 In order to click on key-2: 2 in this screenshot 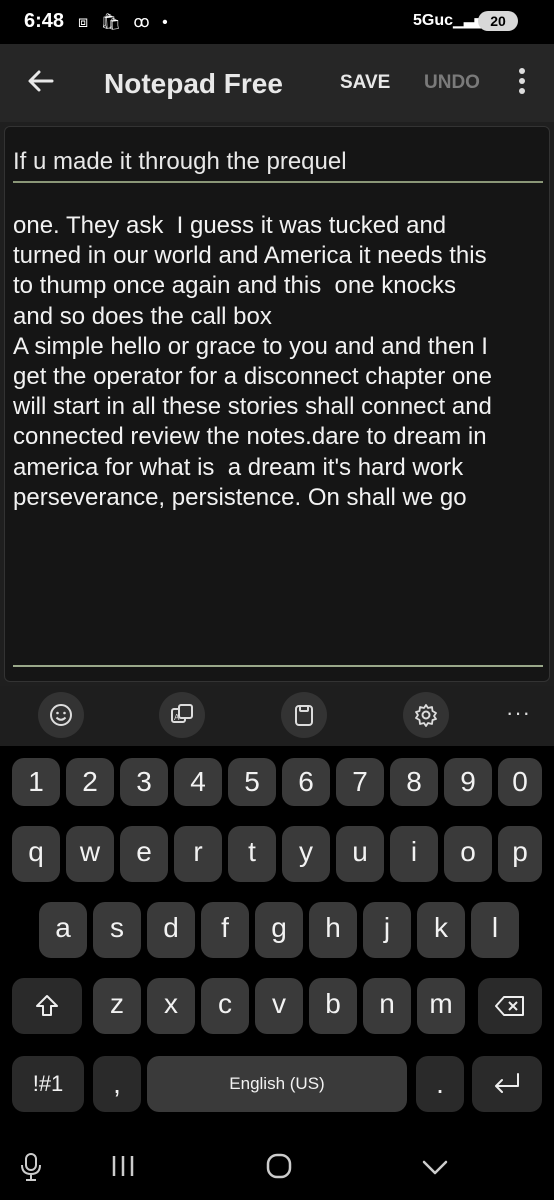, I will do `click(90, 782)`.